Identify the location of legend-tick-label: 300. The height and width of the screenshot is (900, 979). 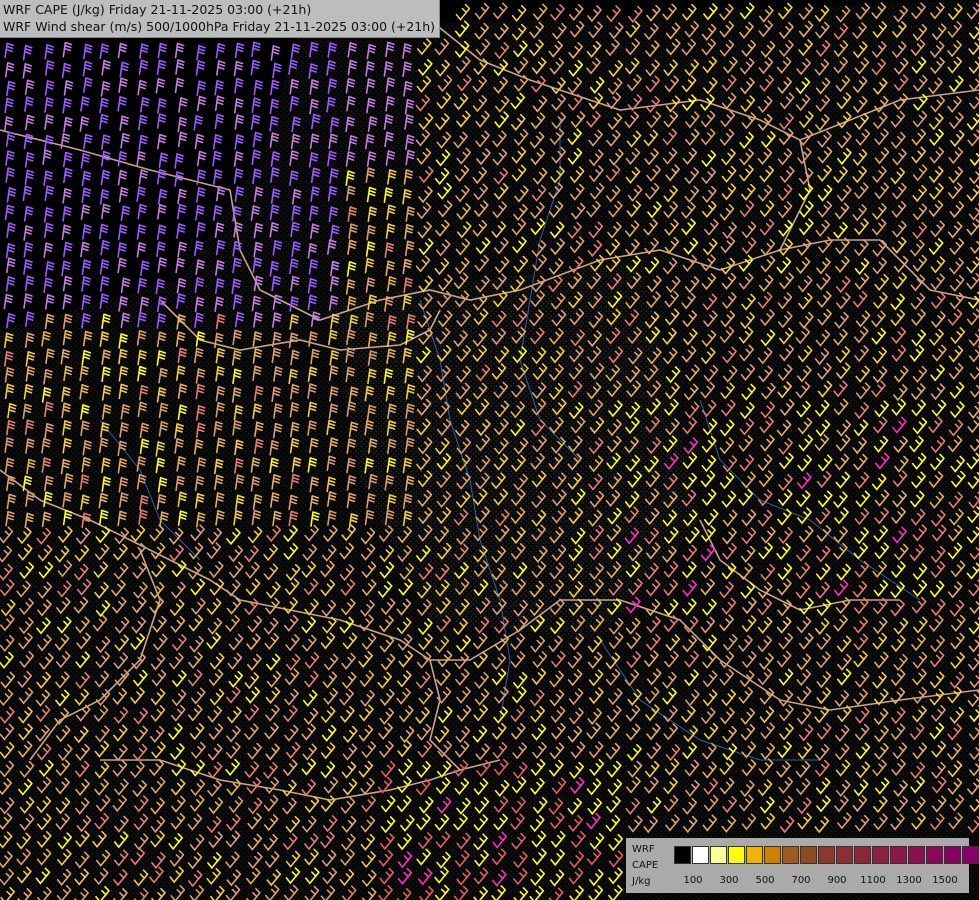
(729, 880).